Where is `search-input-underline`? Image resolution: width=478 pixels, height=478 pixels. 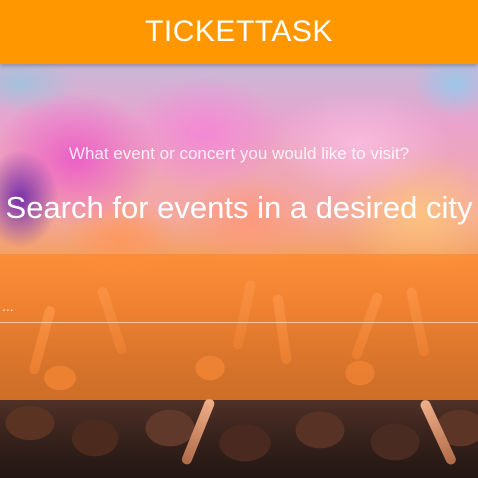 search-input-underline is located at coordinates (239, 322).